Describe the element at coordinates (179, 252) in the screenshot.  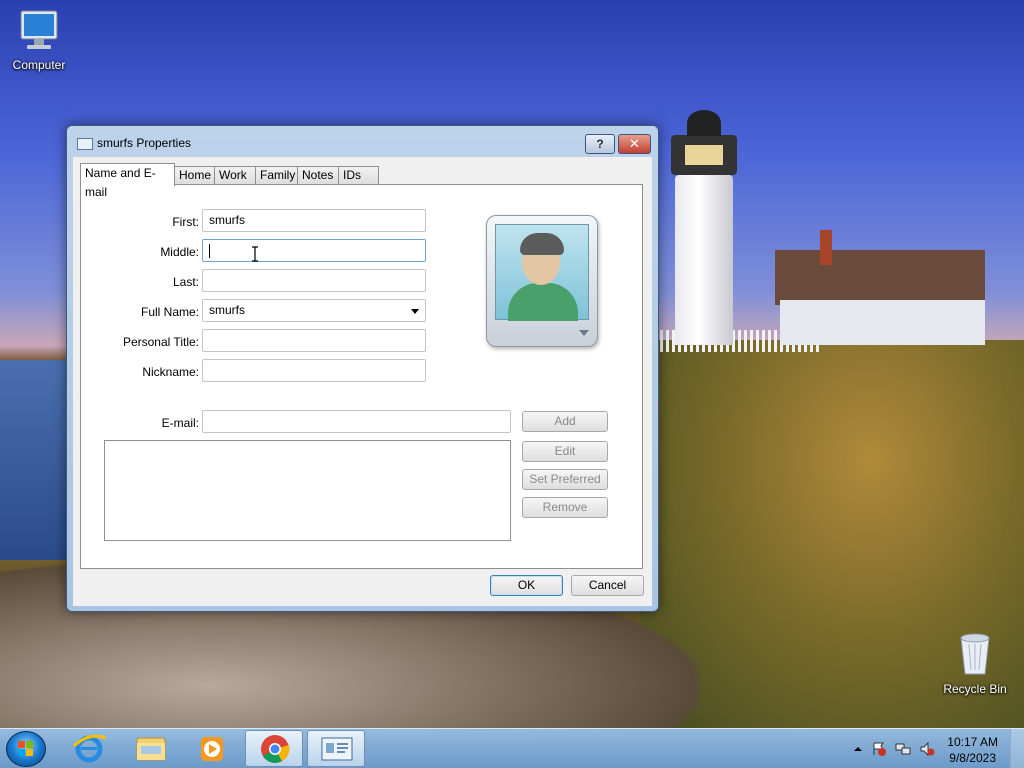
I see `middle-name-label: Middle:` at that location.